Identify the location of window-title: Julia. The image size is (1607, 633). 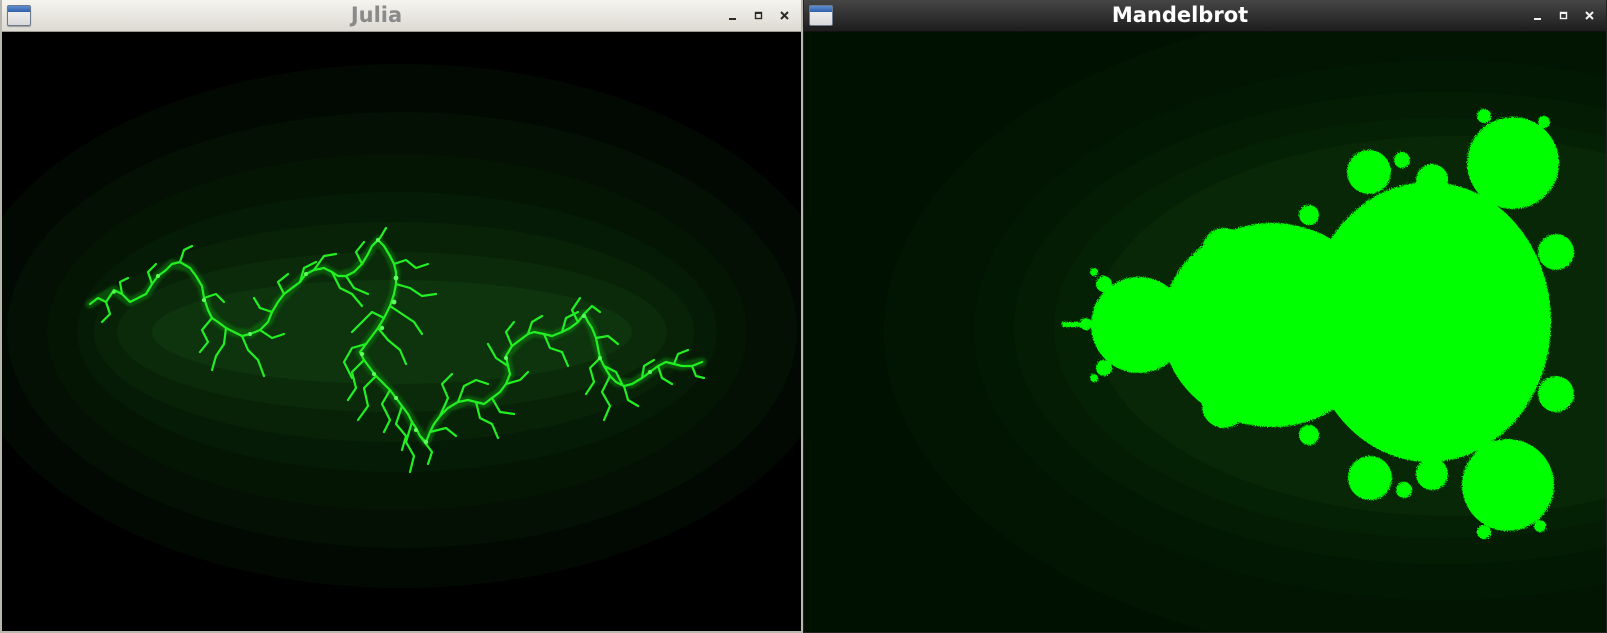
(376, 15).